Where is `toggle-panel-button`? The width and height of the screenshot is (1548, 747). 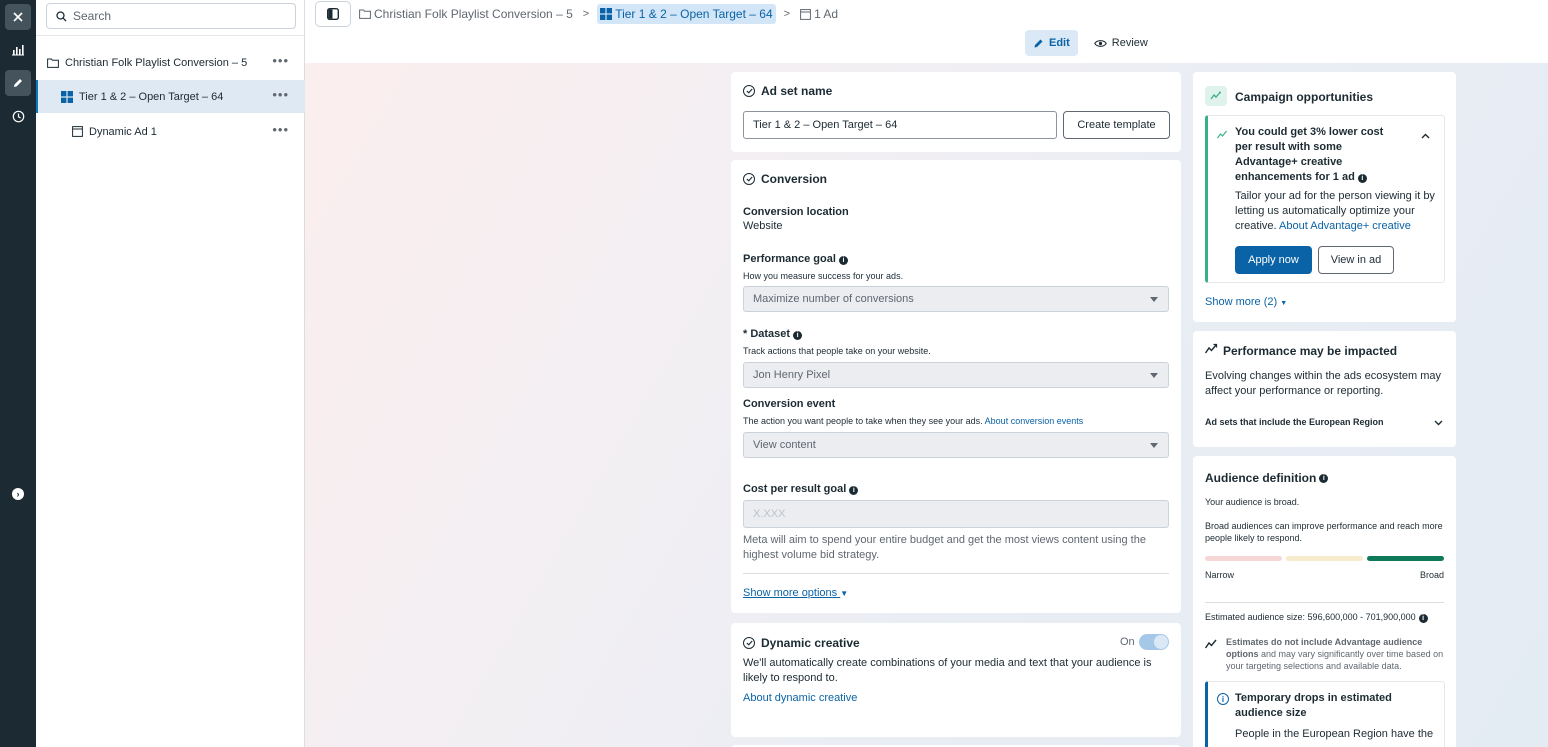 toggle-panel-button is located at coordinates (333, 14).